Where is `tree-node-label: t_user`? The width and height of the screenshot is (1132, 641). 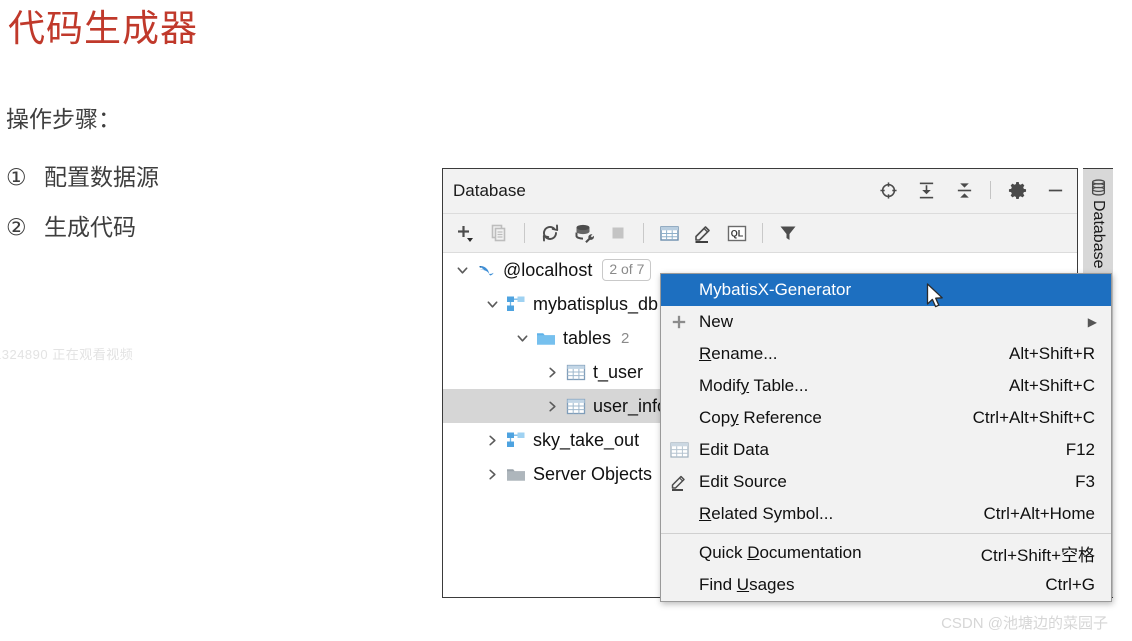
tree-node-label: t_user is located at coordinates (618, 371).